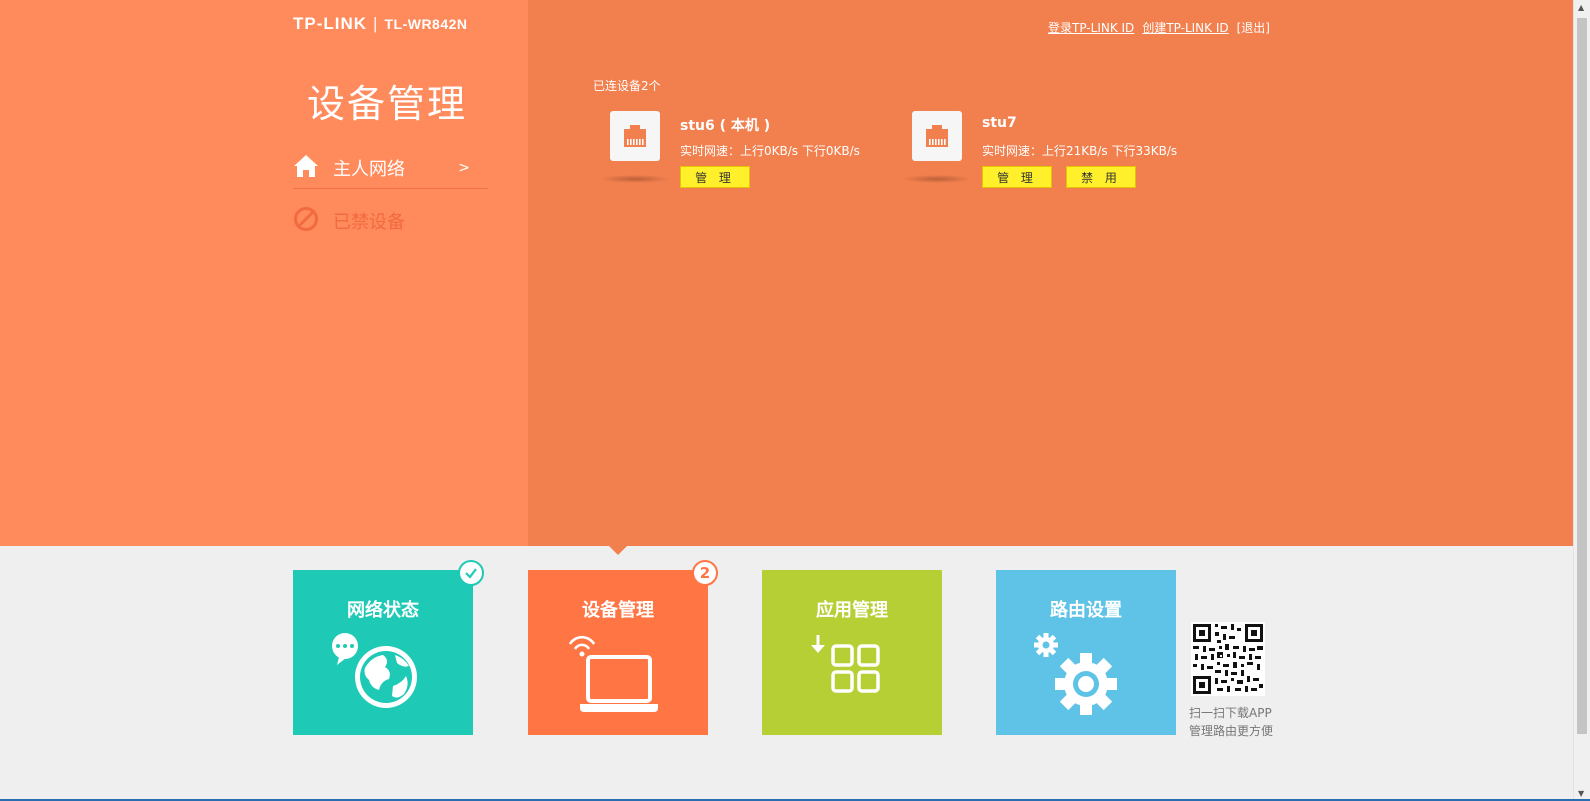  Describe the element at coordinates (380, 24) in the screenshot. I see `brand-logo: TP-LINK | TL-WR842N` at that location.